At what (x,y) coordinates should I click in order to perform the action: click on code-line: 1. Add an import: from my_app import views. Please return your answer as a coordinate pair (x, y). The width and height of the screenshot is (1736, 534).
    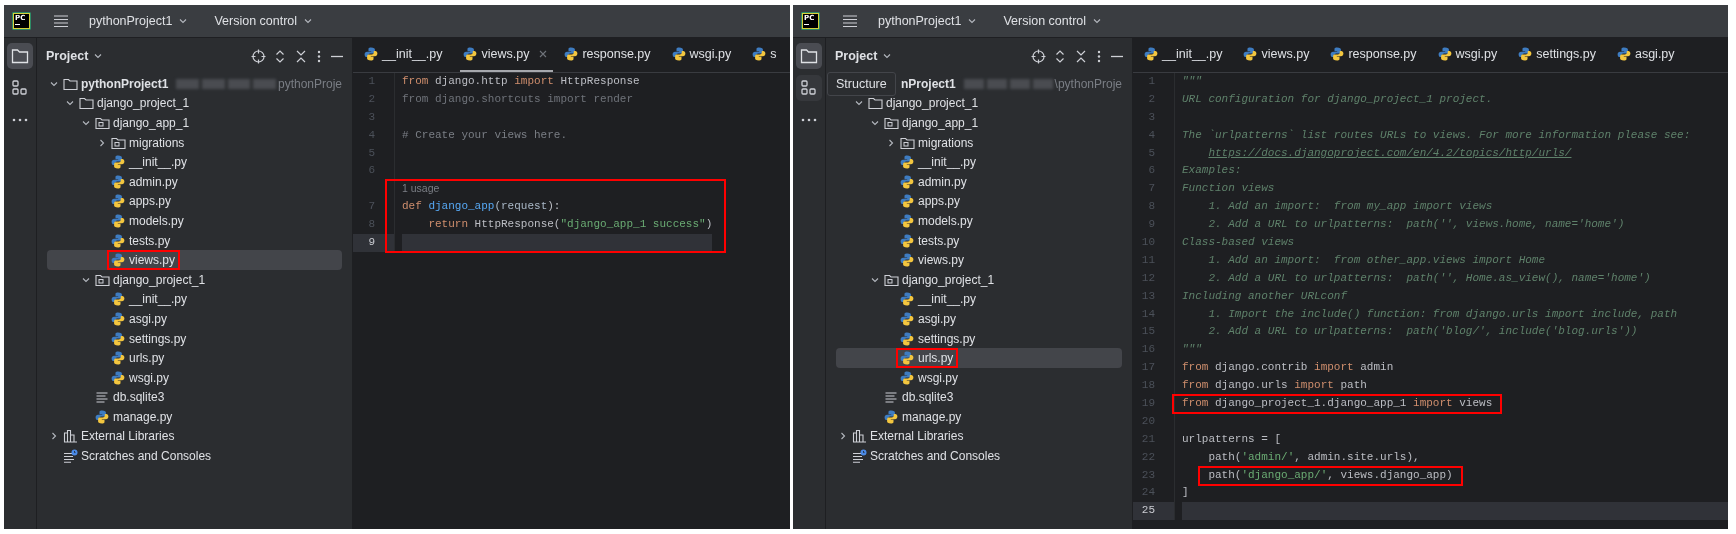
    Looking at the image, I should click on (1350, 207).